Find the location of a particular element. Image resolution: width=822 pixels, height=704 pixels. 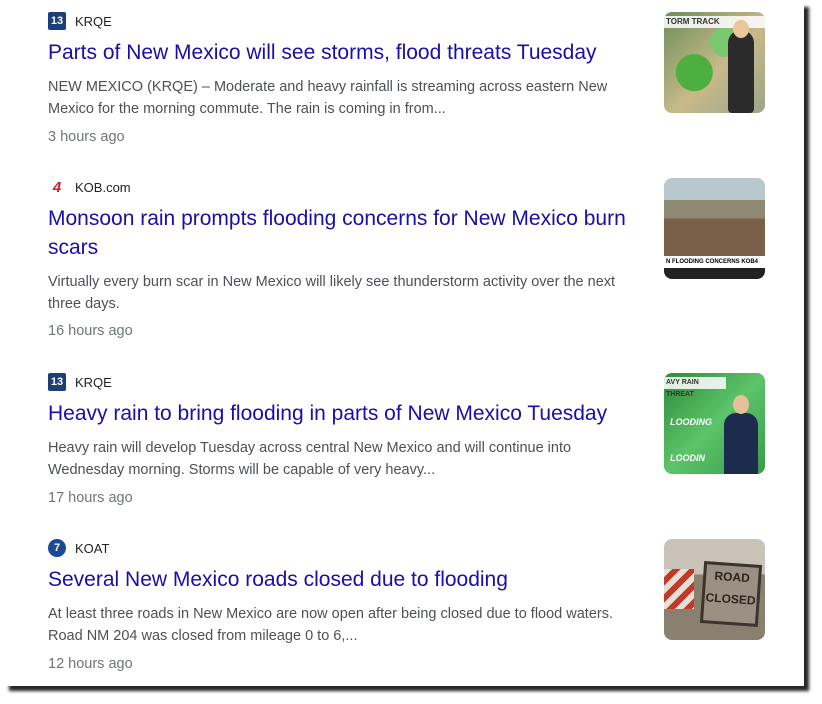

article-thumbnail: N FLOODING CONCERNS KOB4 is located at coordinates (714, 228).